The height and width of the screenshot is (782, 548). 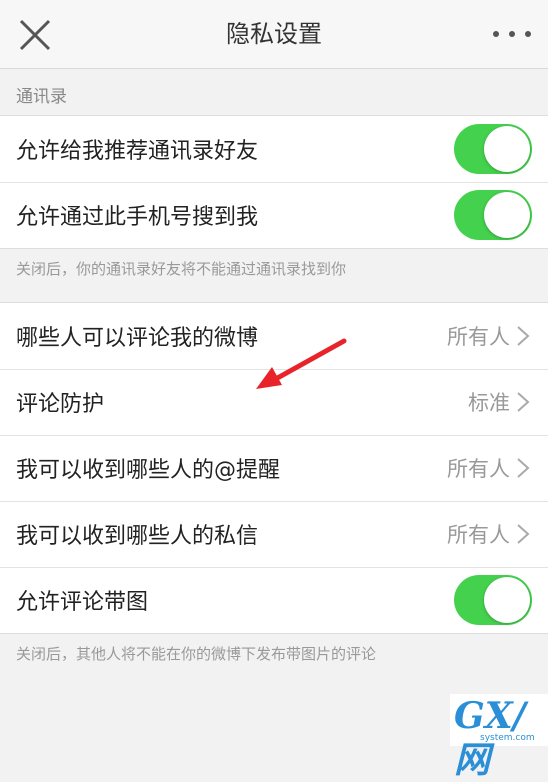 I want to click on more-button, so click(x=512, y=34).